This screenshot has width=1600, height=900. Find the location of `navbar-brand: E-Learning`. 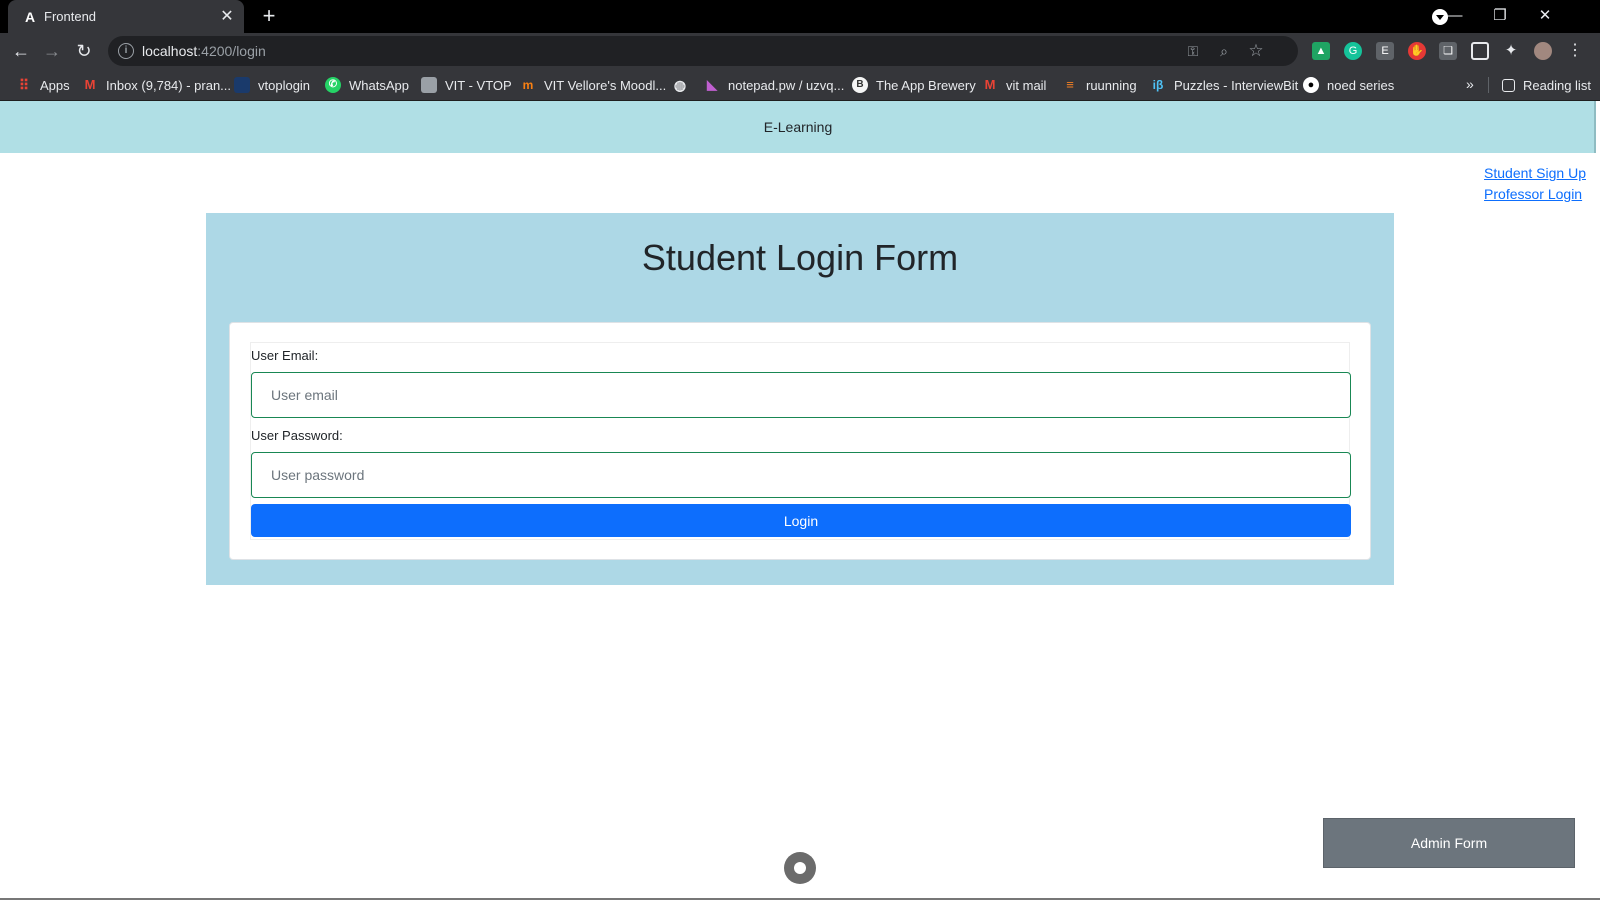

navbar-brand: E-Learning is located at coordinates (798, 127).